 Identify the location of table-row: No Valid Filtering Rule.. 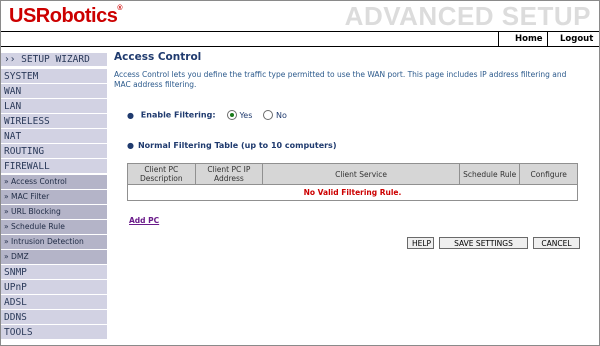
(352, 192).